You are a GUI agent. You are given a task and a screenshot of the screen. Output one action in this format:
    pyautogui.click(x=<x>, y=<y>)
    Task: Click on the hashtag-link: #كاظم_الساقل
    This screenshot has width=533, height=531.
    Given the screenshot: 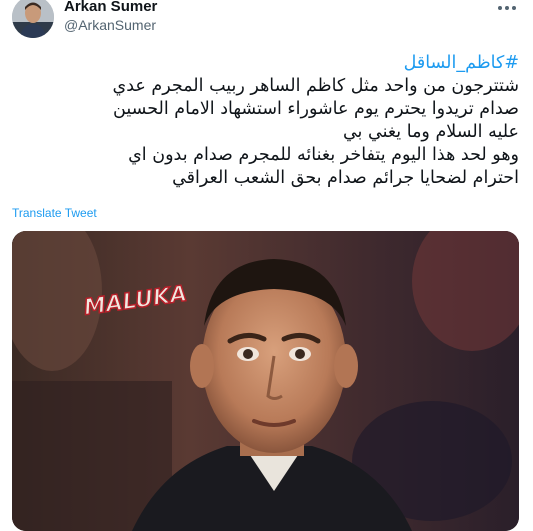 What is the action you would take?
    pyautogui.click(x=265, y=63)
    